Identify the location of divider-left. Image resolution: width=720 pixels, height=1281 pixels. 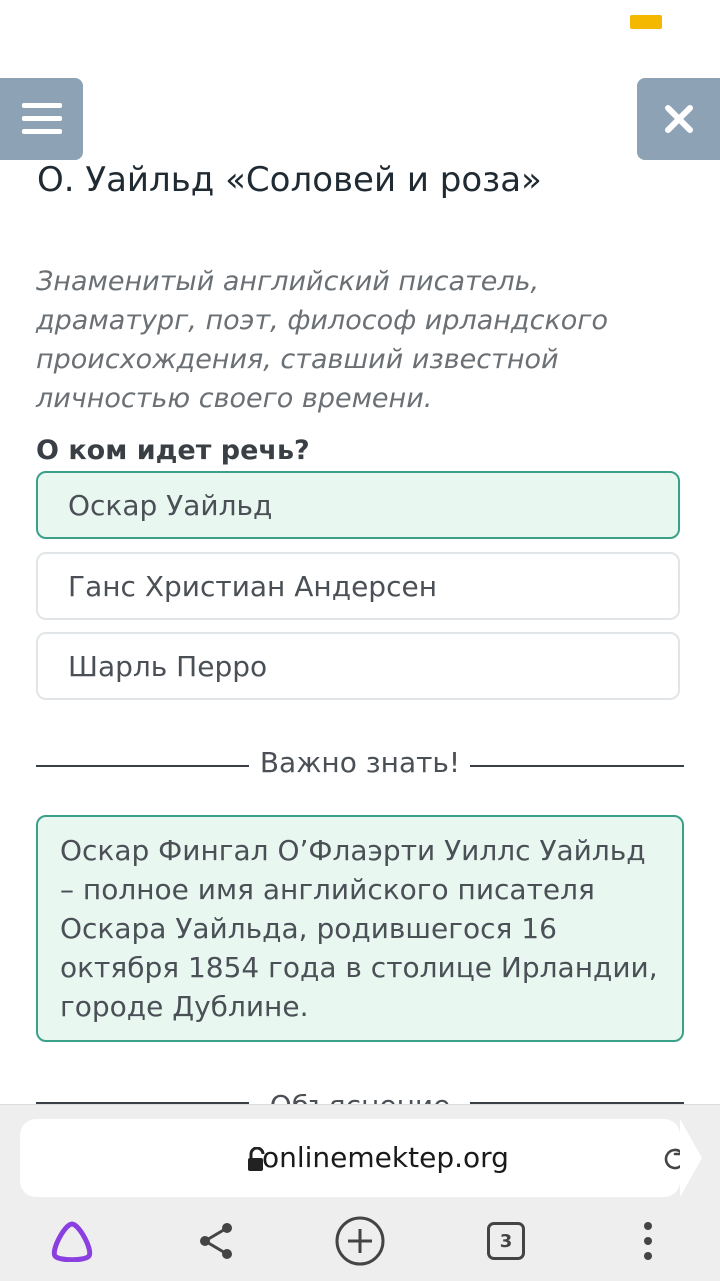
(142, 766).